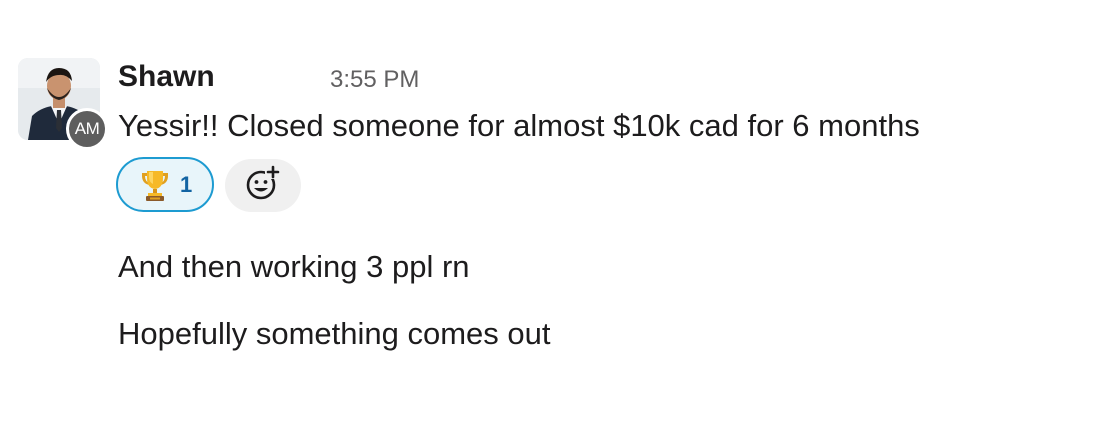 The height and width of the screenshot is (438, 1114). I want to click on reaction-trophy: 1, so click(165, 184).